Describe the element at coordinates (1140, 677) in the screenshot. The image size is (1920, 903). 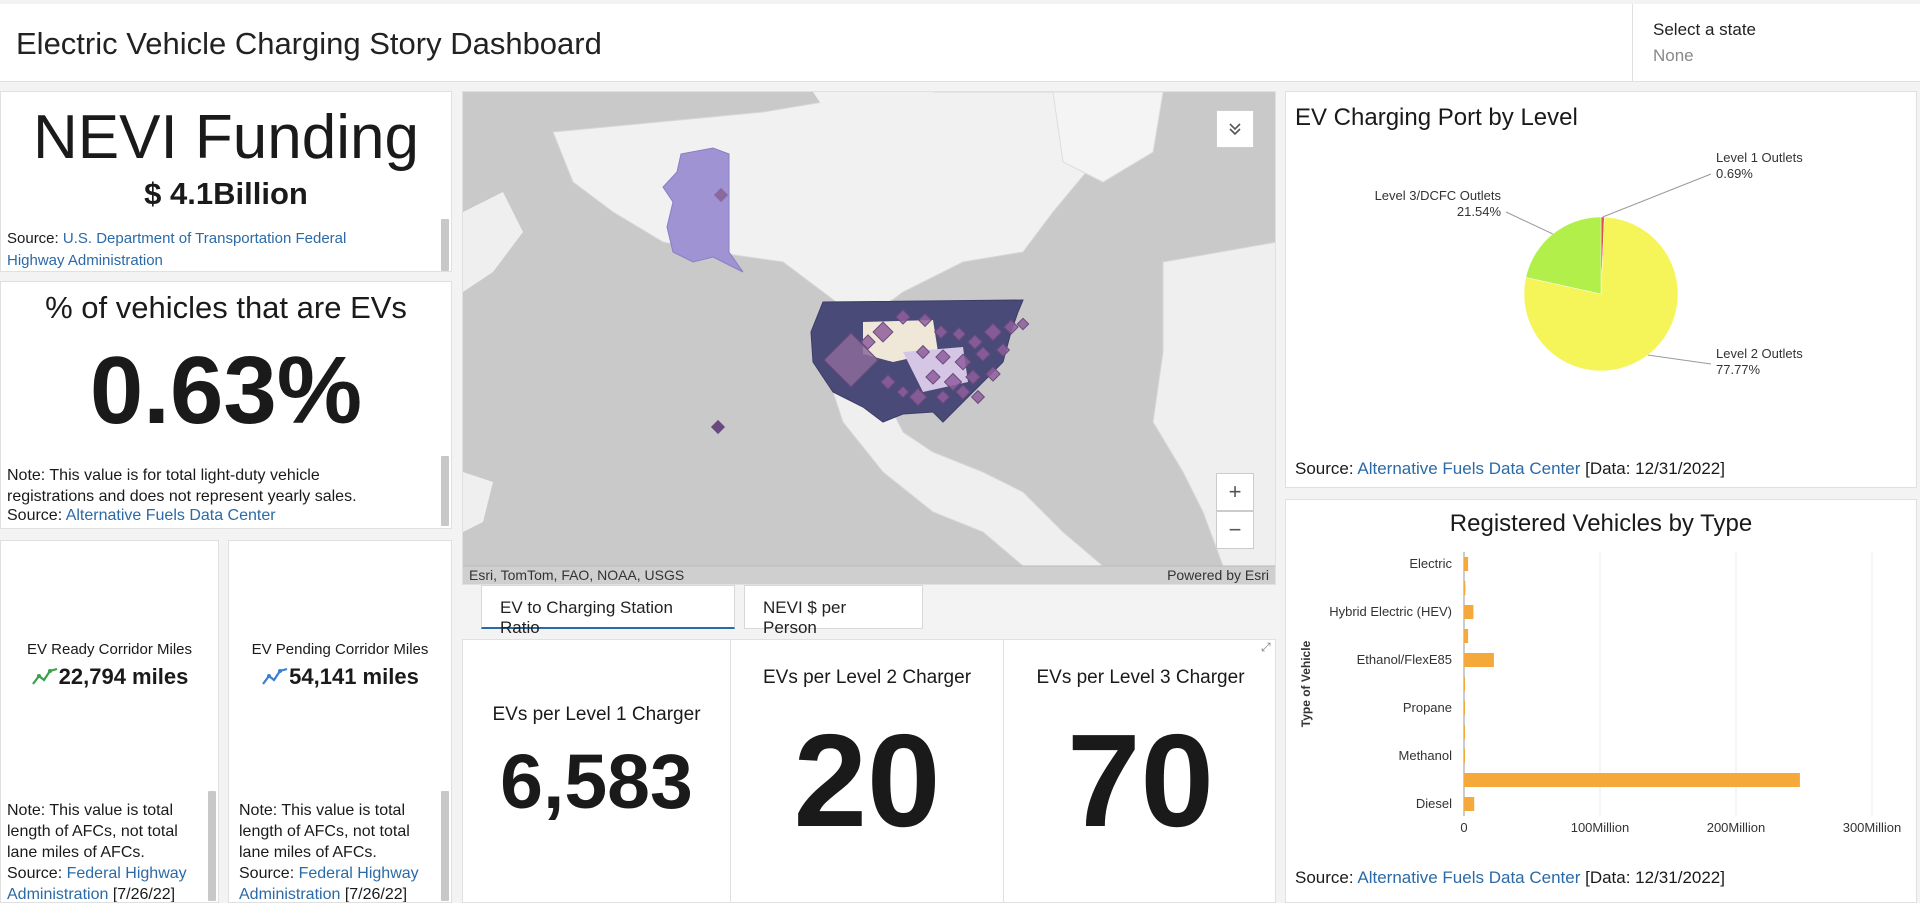
I see `kpi-level3-label: EVs per Level 3 Charger` at that location.